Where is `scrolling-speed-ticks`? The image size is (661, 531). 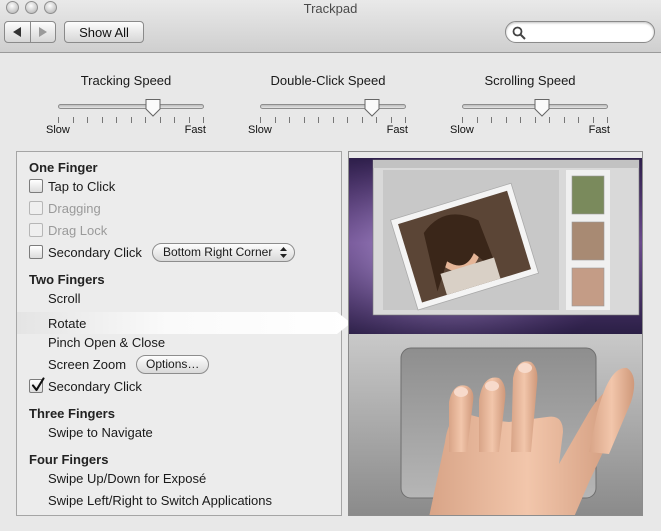
scrolling-speed-ticks is located at coordinates (535, 120).